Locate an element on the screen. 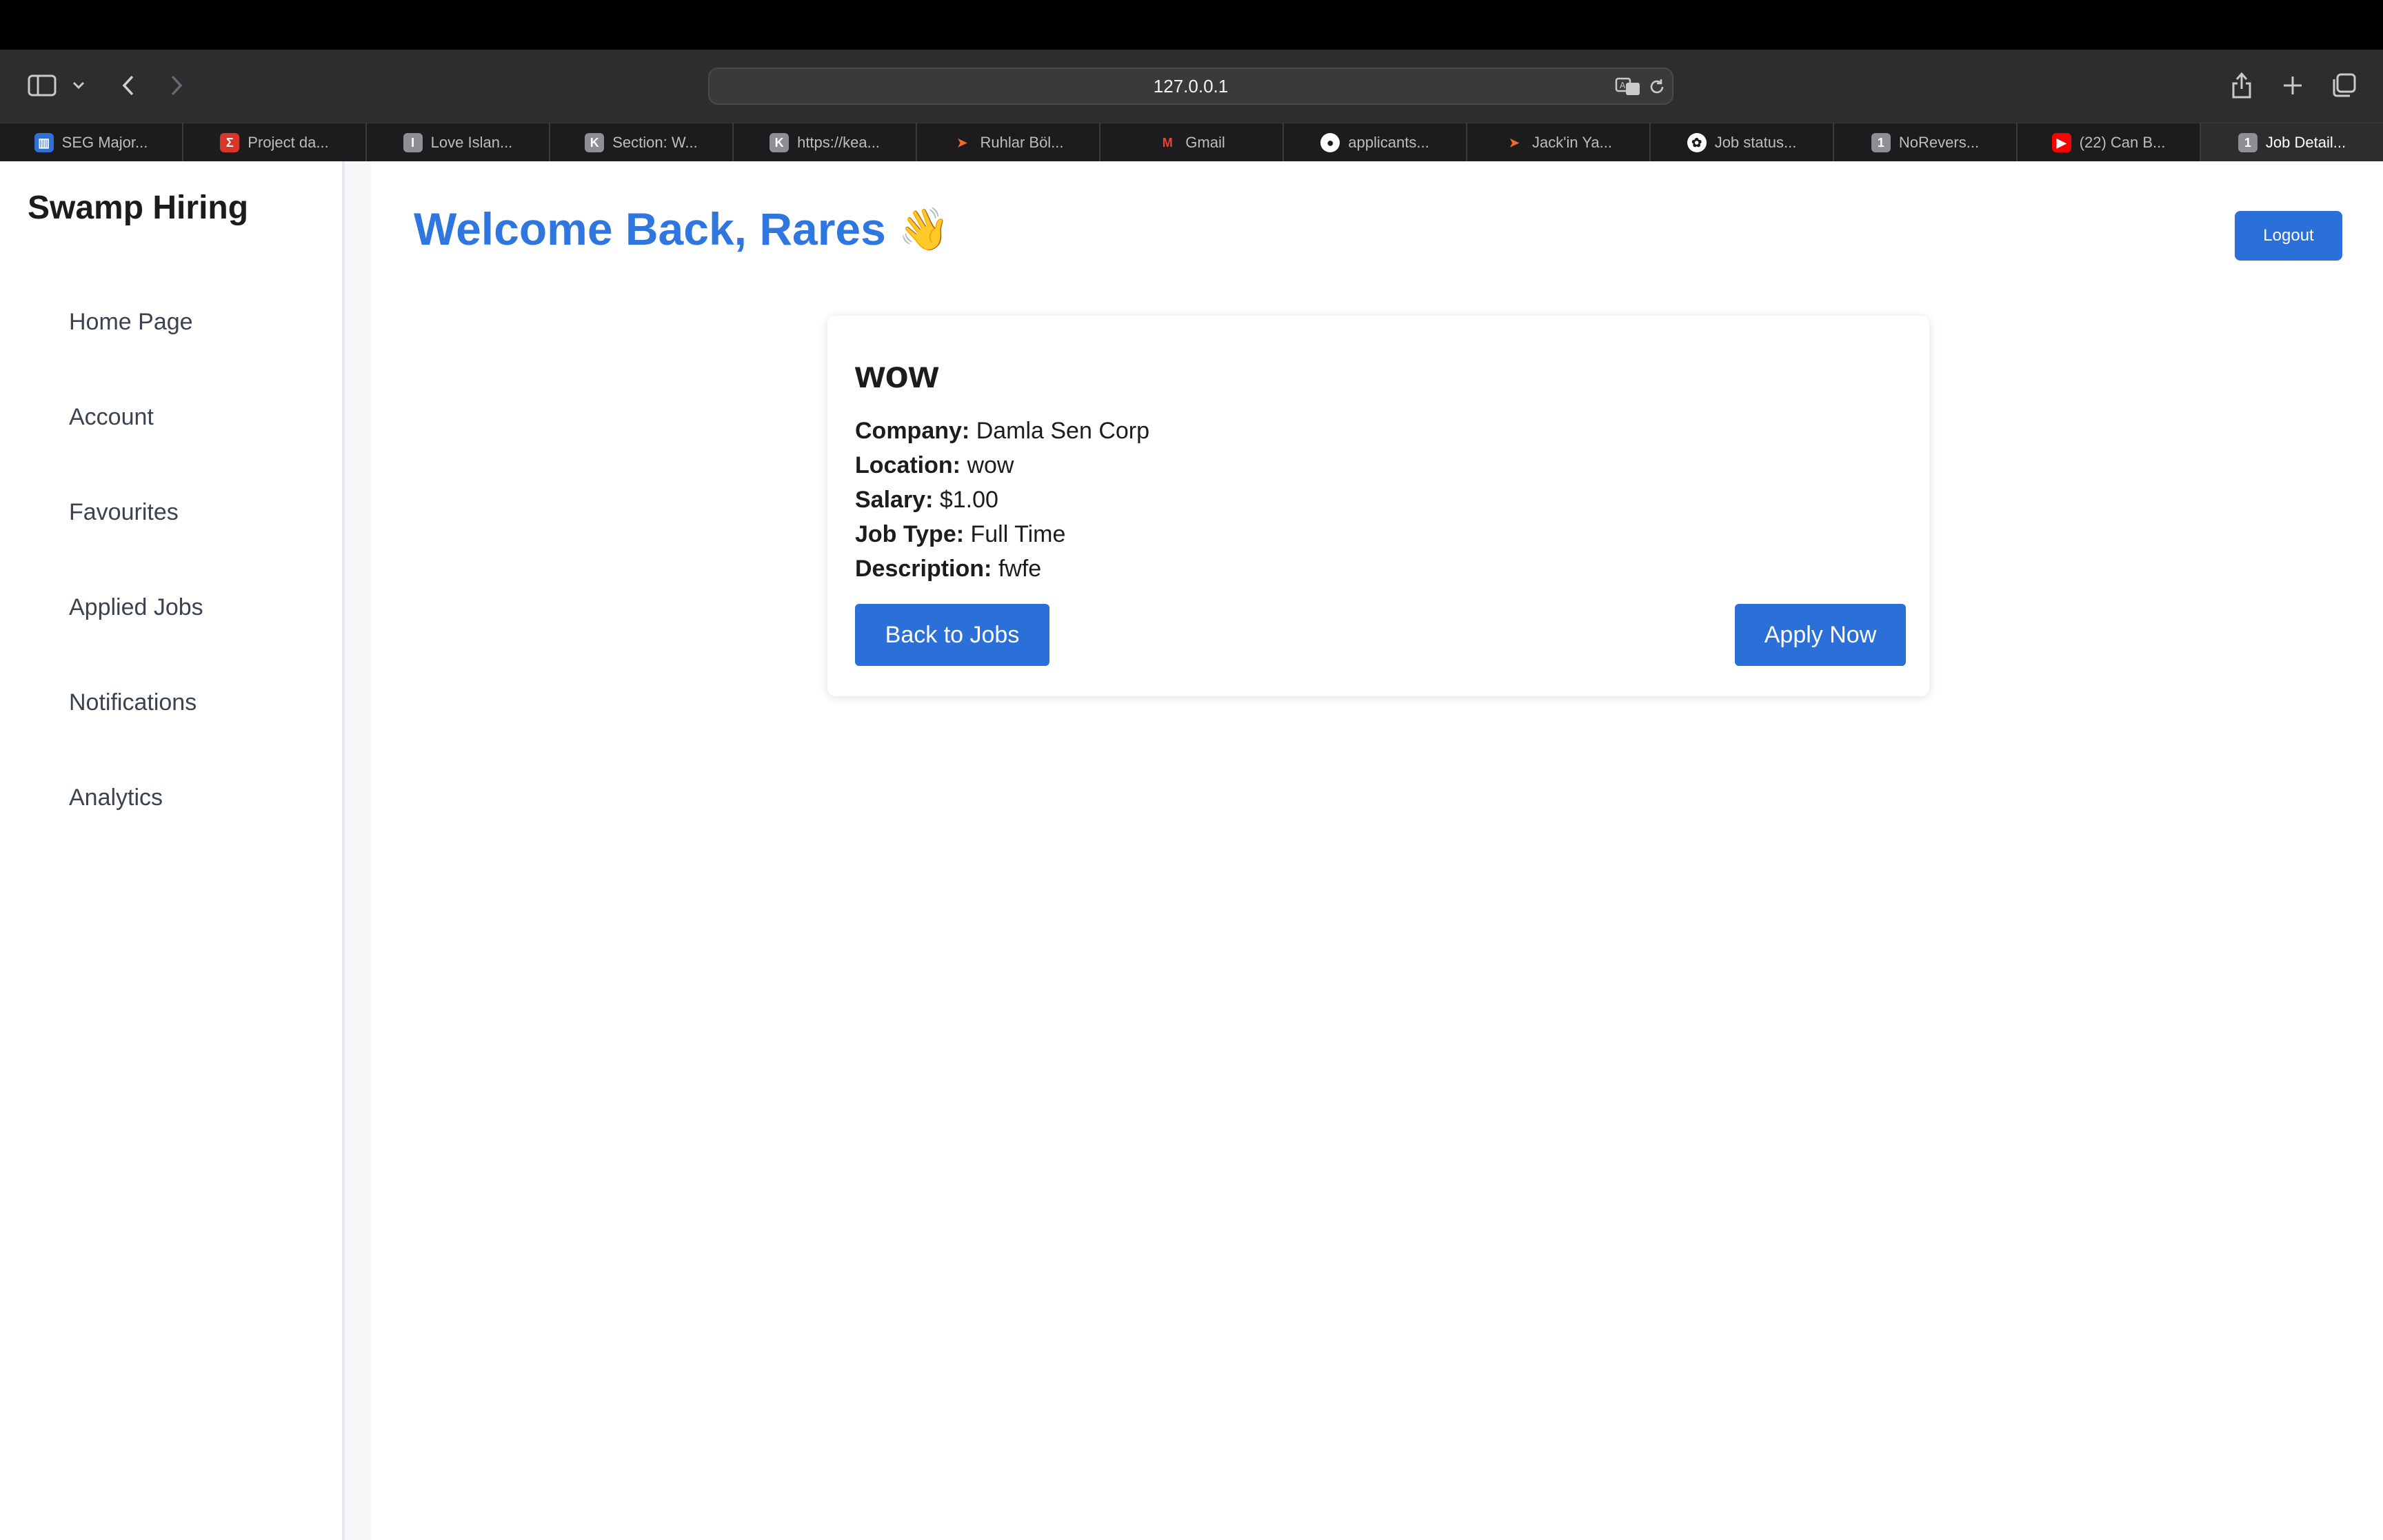 Image resolution: width=2383 pixels, height=1540 pixels. tab-overview-icon is located at coordinates (2344, 85).